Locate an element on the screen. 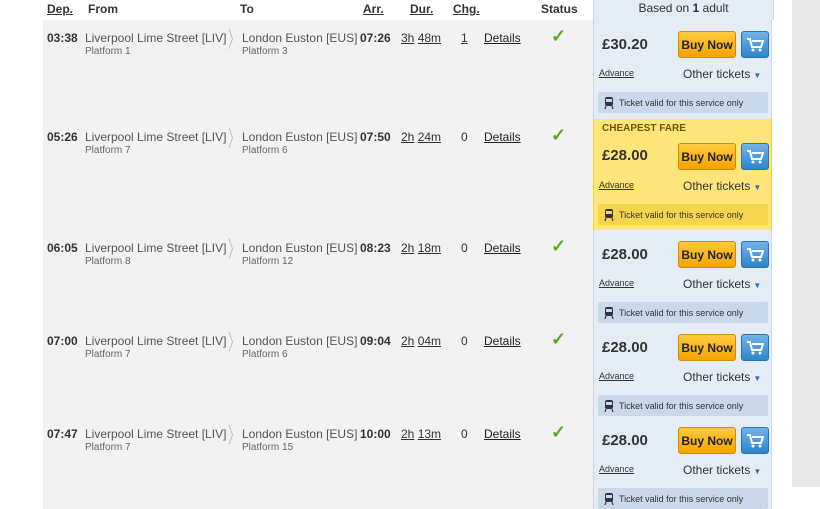 The height and width of the screenshot is (509, 820). cart-icon is located at coordinates (755, 157).